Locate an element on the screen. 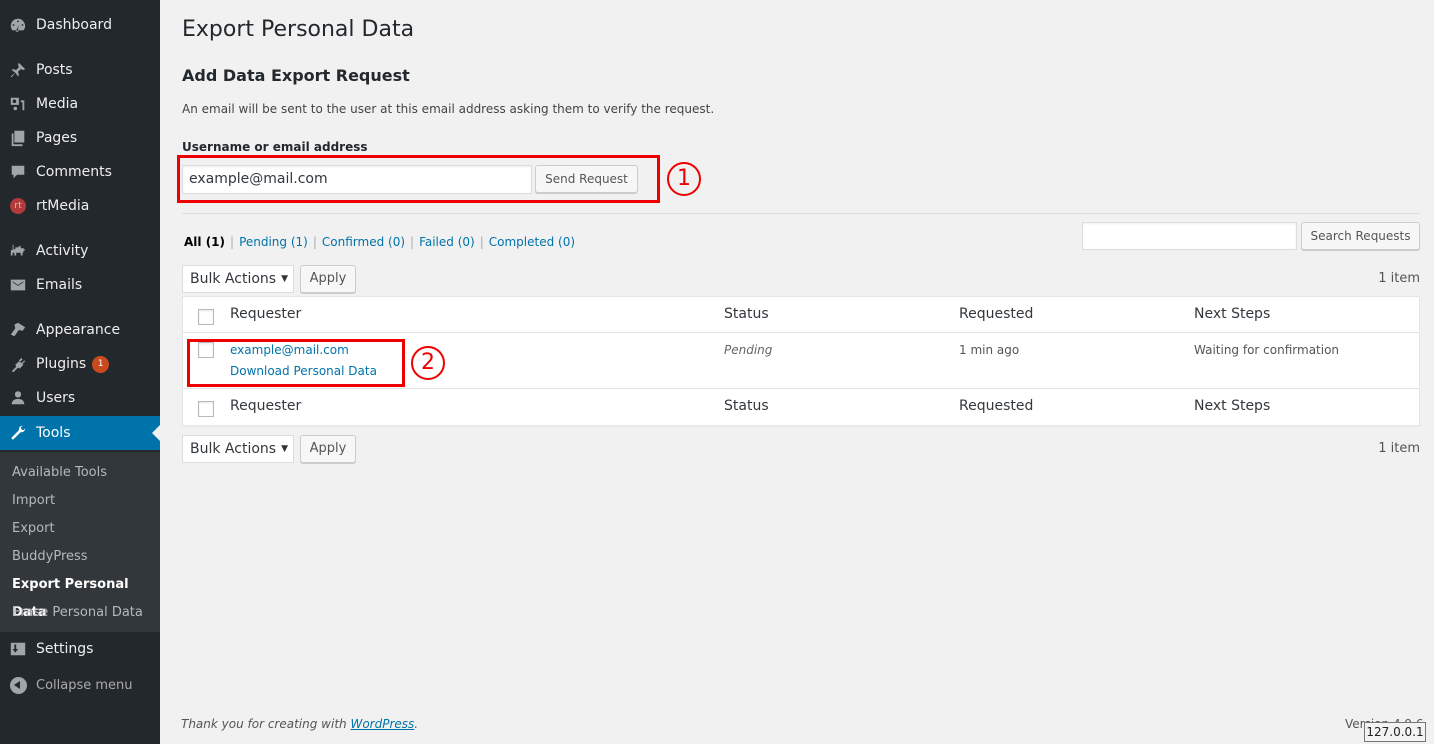  requested-cell: 1 min ago is located at coordinates (989, 350).